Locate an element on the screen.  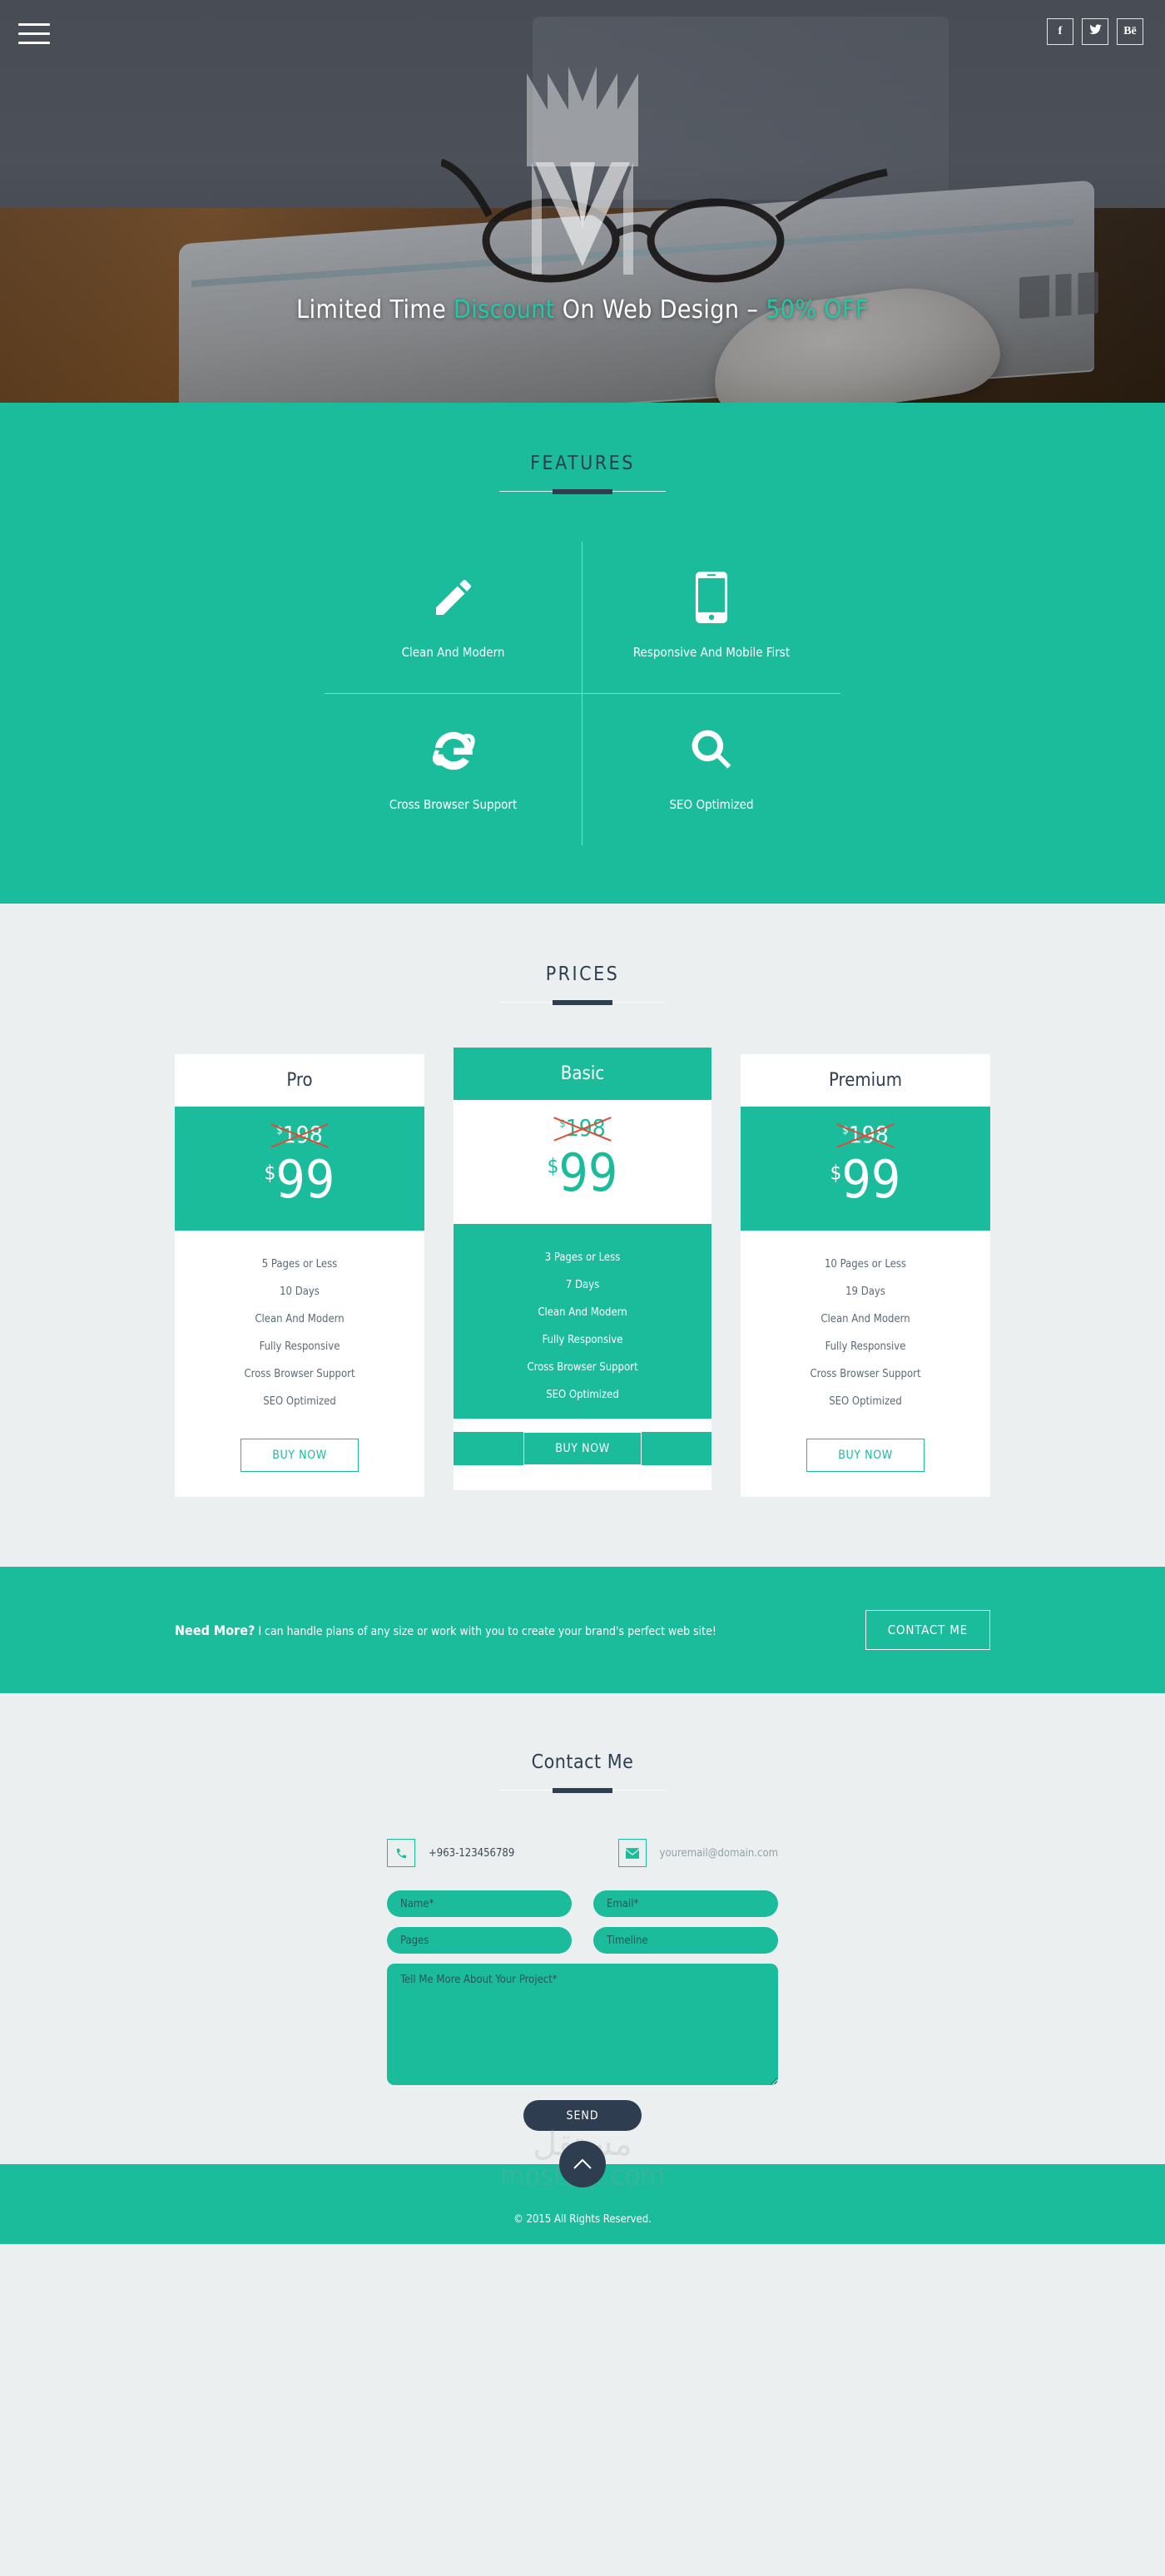
pricing-feature: 3 Pages or Less is located at coordinates (582, 1257).